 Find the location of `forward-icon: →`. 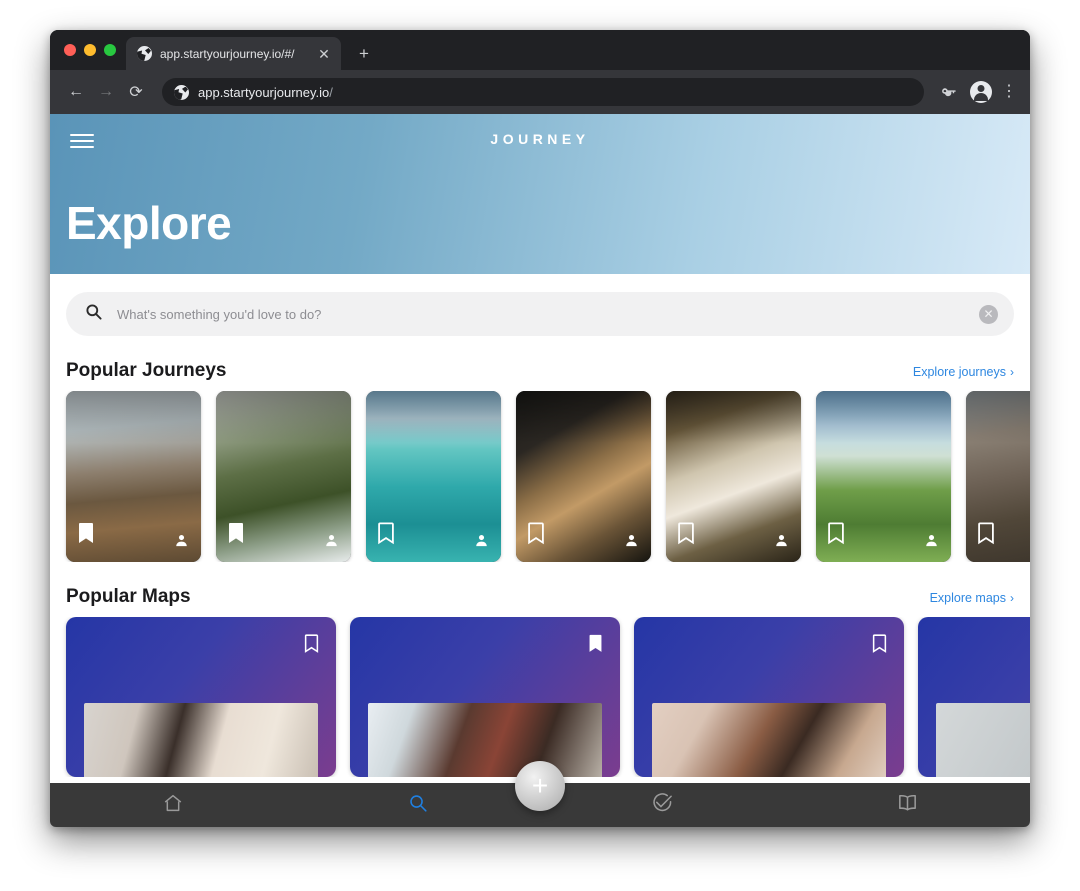

forward-icon: → is located at coordinates (106, 92).